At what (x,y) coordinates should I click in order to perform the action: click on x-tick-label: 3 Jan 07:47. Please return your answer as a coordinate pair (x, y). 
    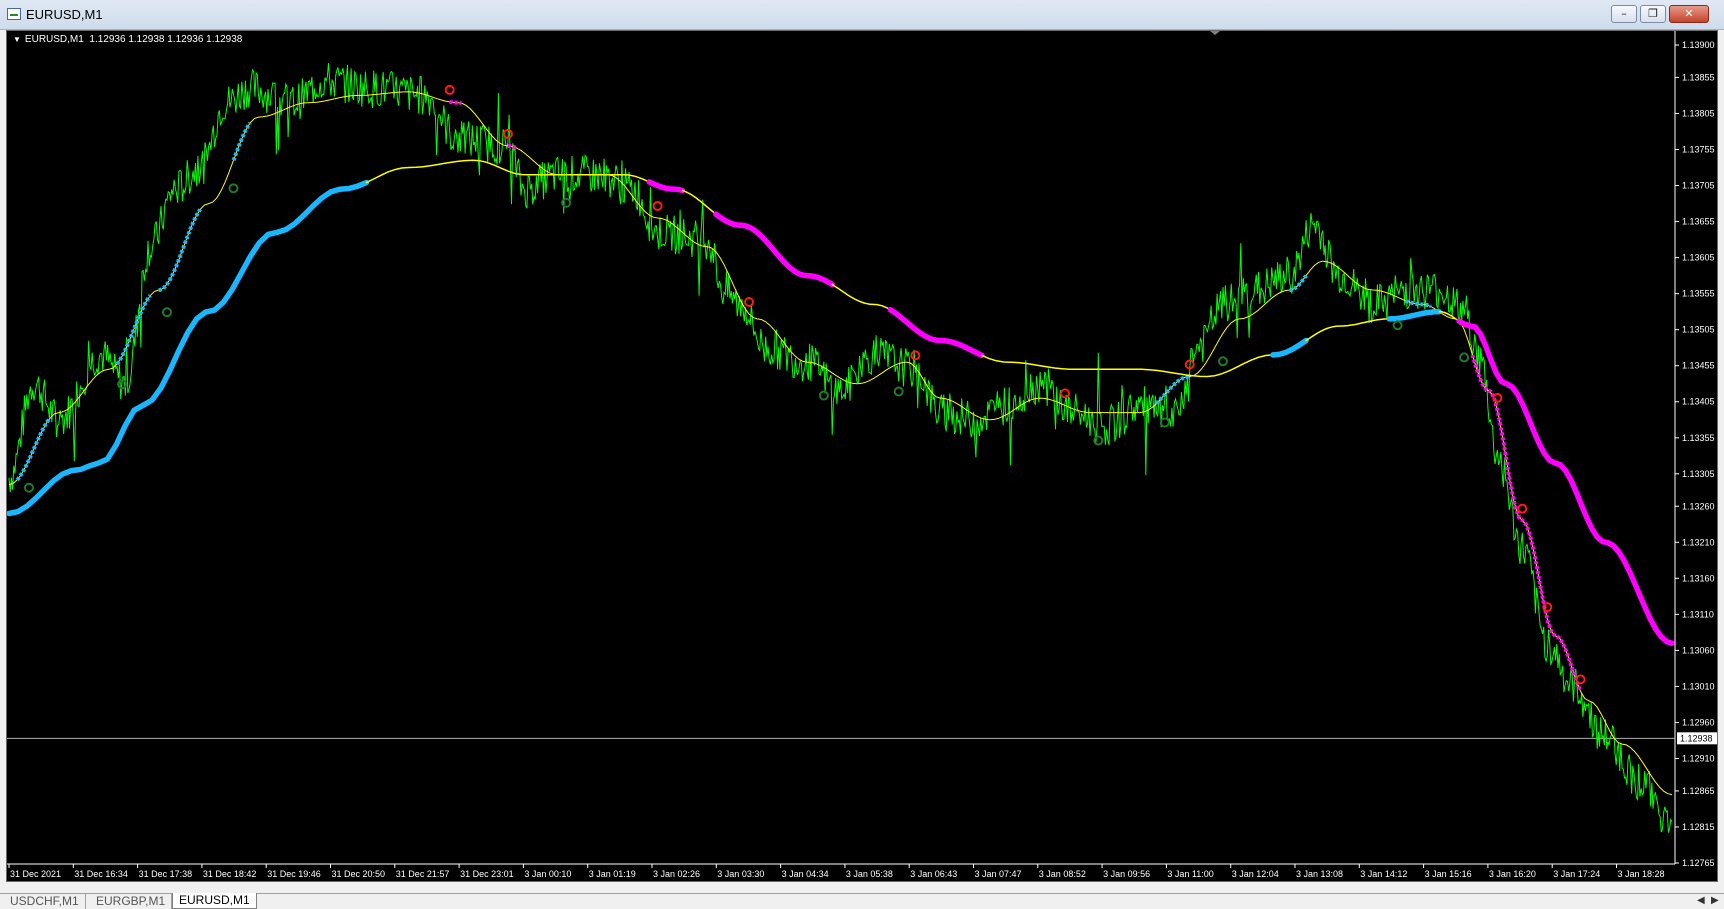
    Looking at the image, I should click on (998, 874).